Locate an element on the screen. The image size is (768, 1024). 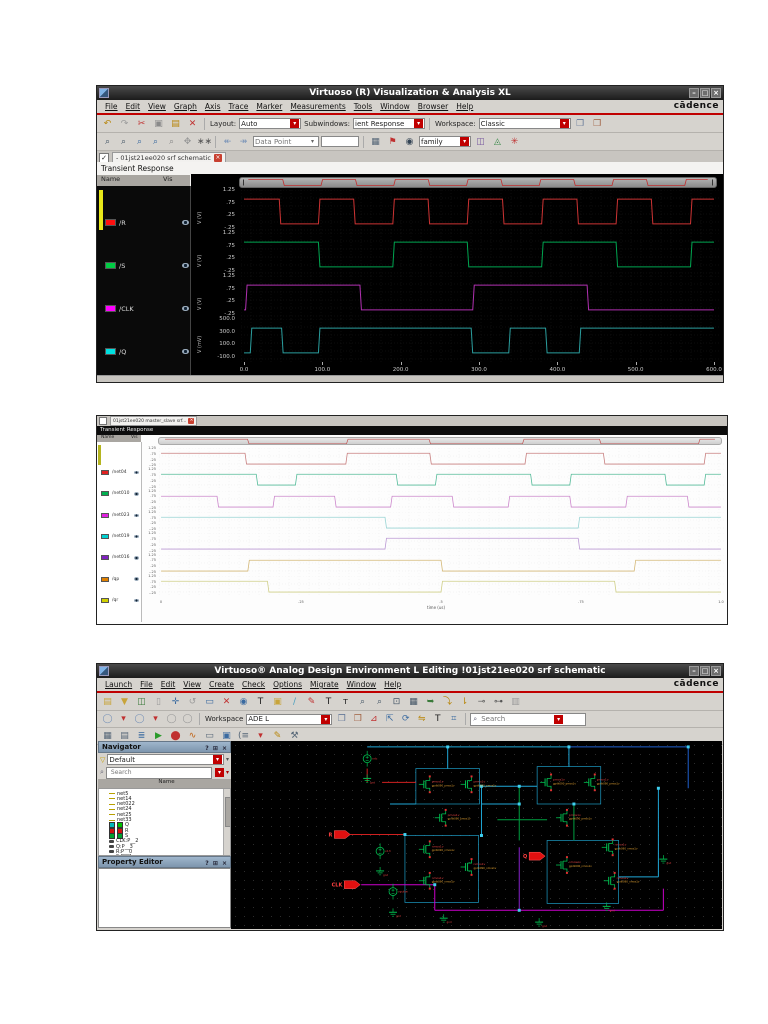
next-marker-icon: ↠ is located at coordinates (243, 142).